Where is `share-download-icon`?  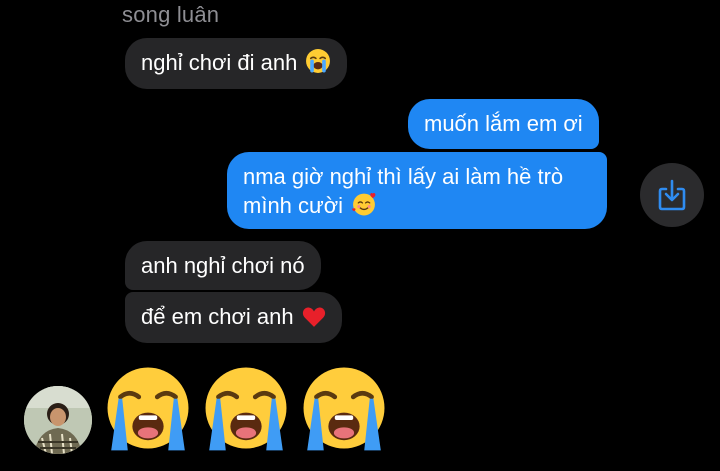 share-download-icon is located at coordinates (672, 195).